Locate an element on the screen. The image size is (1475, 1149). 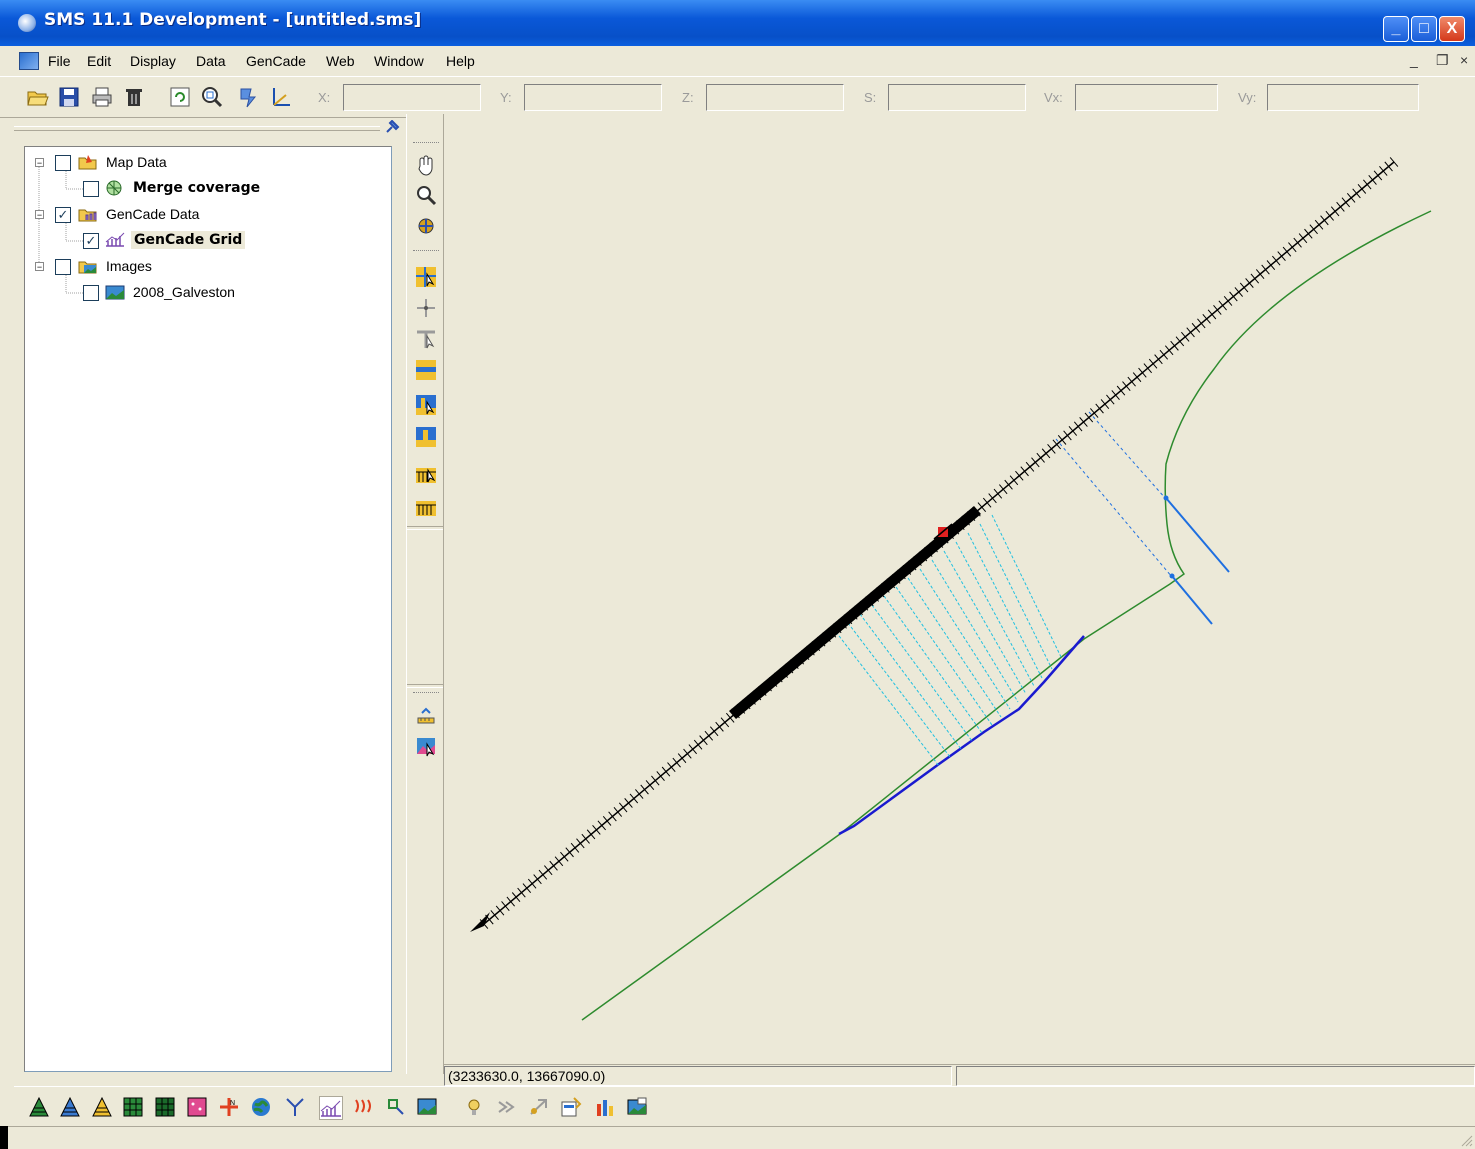
rotate-icon is located at coordinates (247, 97).